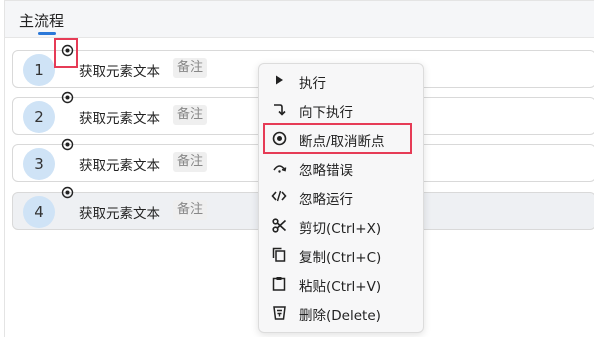  What do you see at coordinates (326, 171) in the screenshot?
I see `menu-item-label: 忽略错误` at bounding box center [326, 171].